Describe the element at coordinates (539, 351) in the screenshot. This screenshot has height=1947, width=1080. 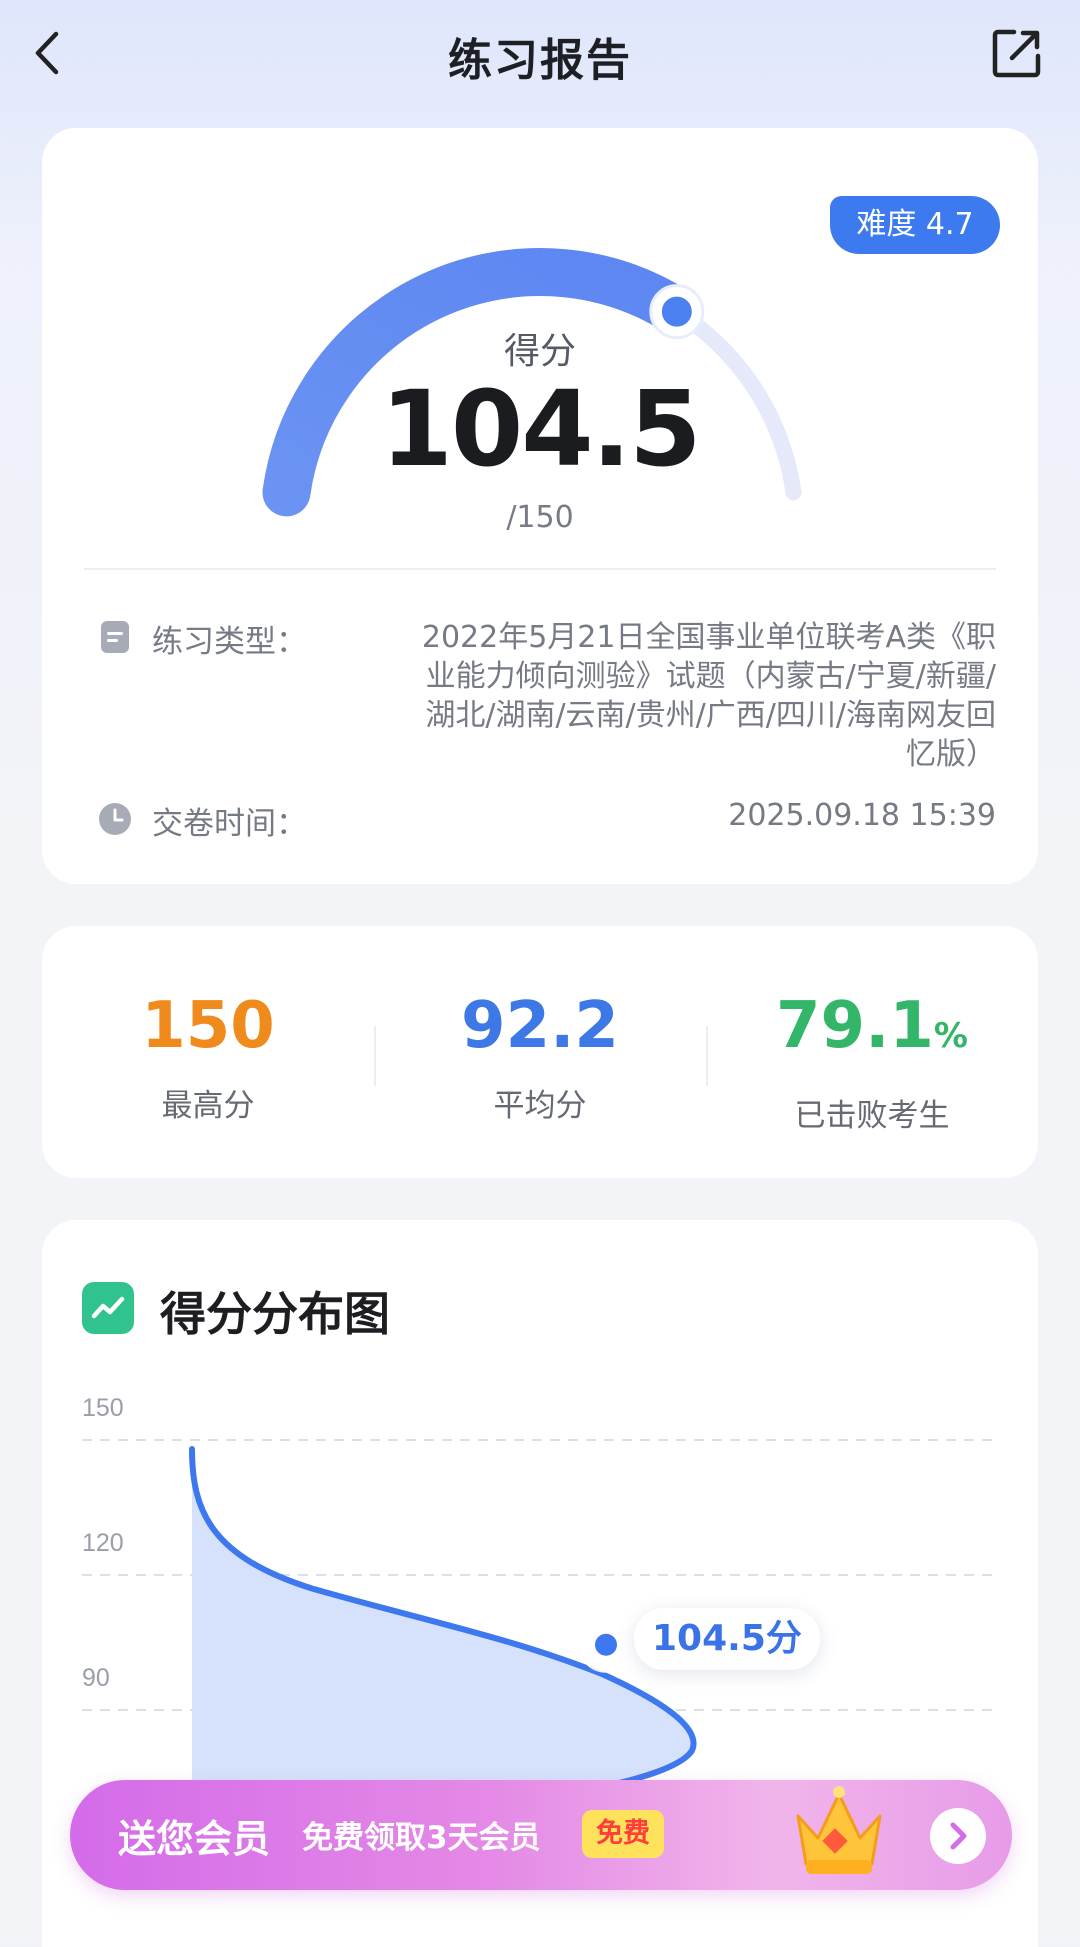
I see `score-label: 得分` at that location.